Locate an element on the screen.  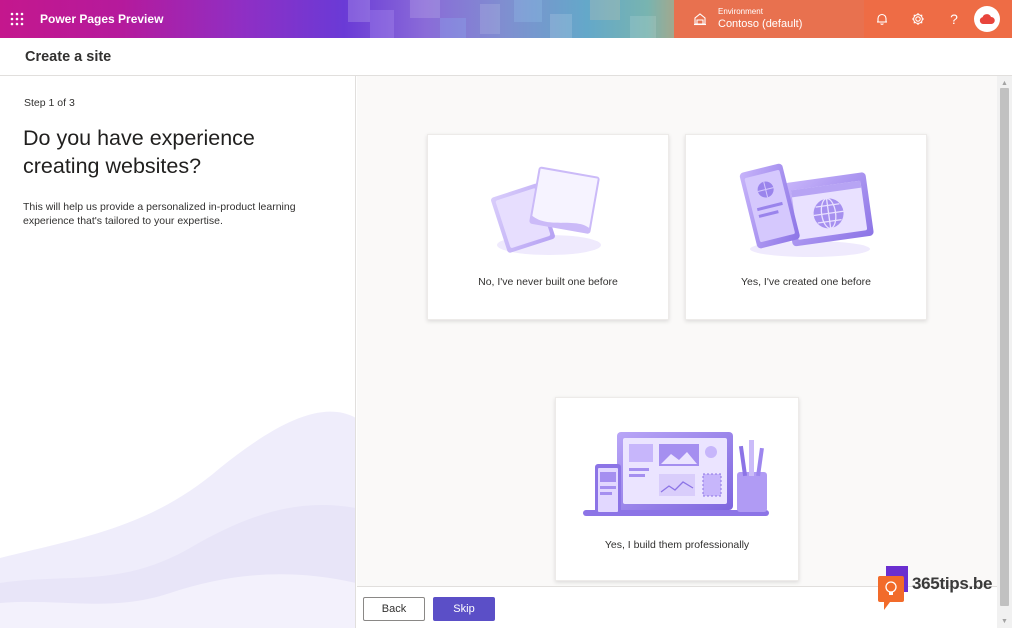
scroll-down-icon: ▼ is located at coordinates (1004, 621).